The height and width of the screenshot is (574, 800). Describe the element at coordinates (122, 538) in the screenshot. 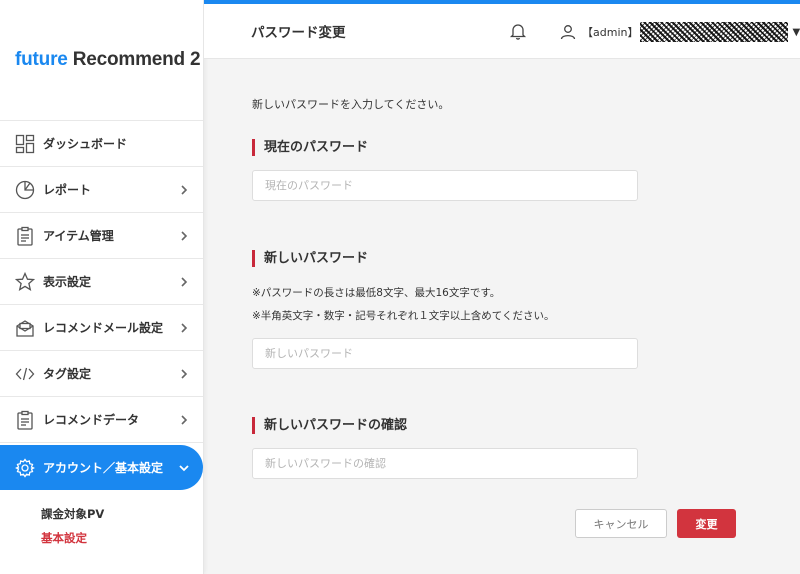

I see `subnav-item-basic-settings: 基本設定` at that location.